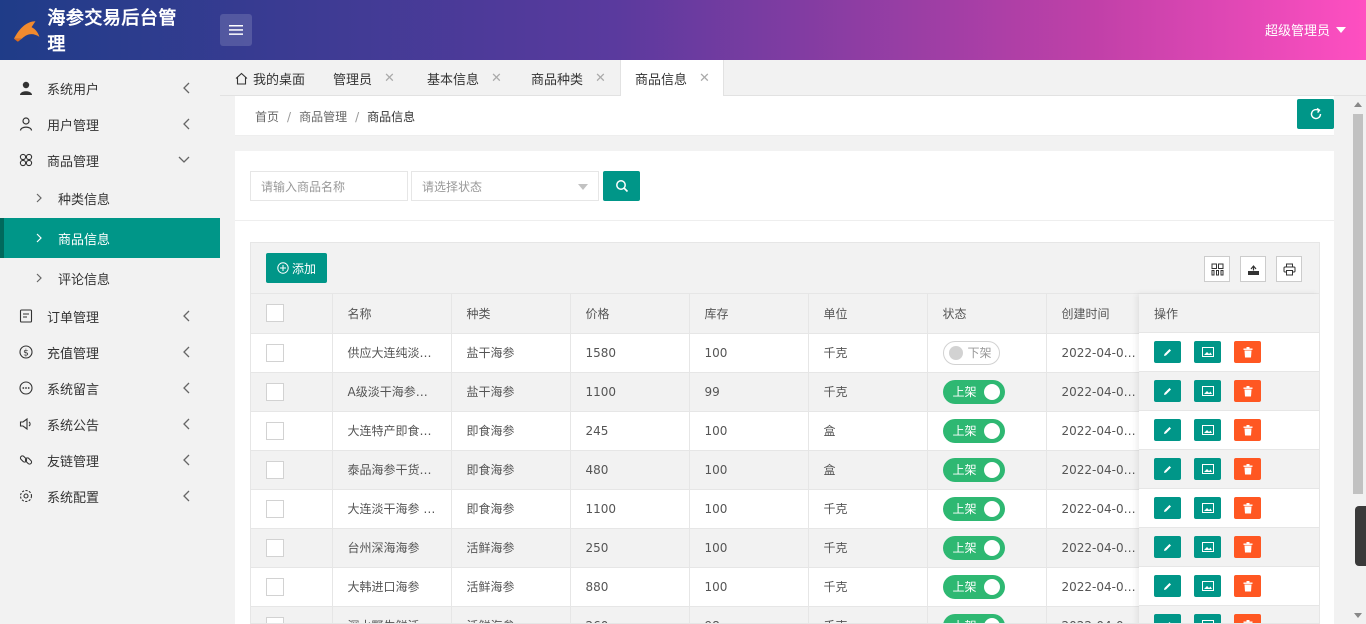  I want to click on column-header-name: 名称, so click(392, 314).